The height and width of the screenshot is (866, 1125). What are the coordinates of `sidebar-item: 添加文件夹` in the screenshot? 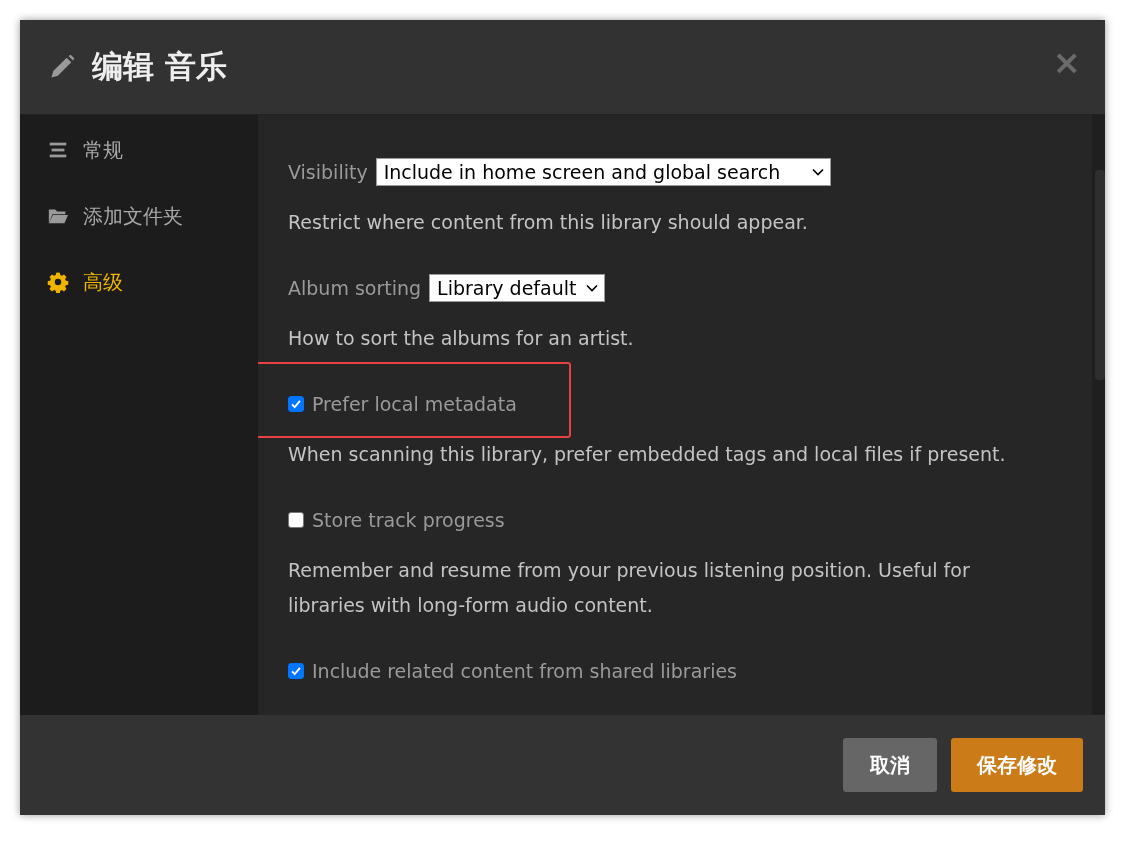 It's located at (139, 216).